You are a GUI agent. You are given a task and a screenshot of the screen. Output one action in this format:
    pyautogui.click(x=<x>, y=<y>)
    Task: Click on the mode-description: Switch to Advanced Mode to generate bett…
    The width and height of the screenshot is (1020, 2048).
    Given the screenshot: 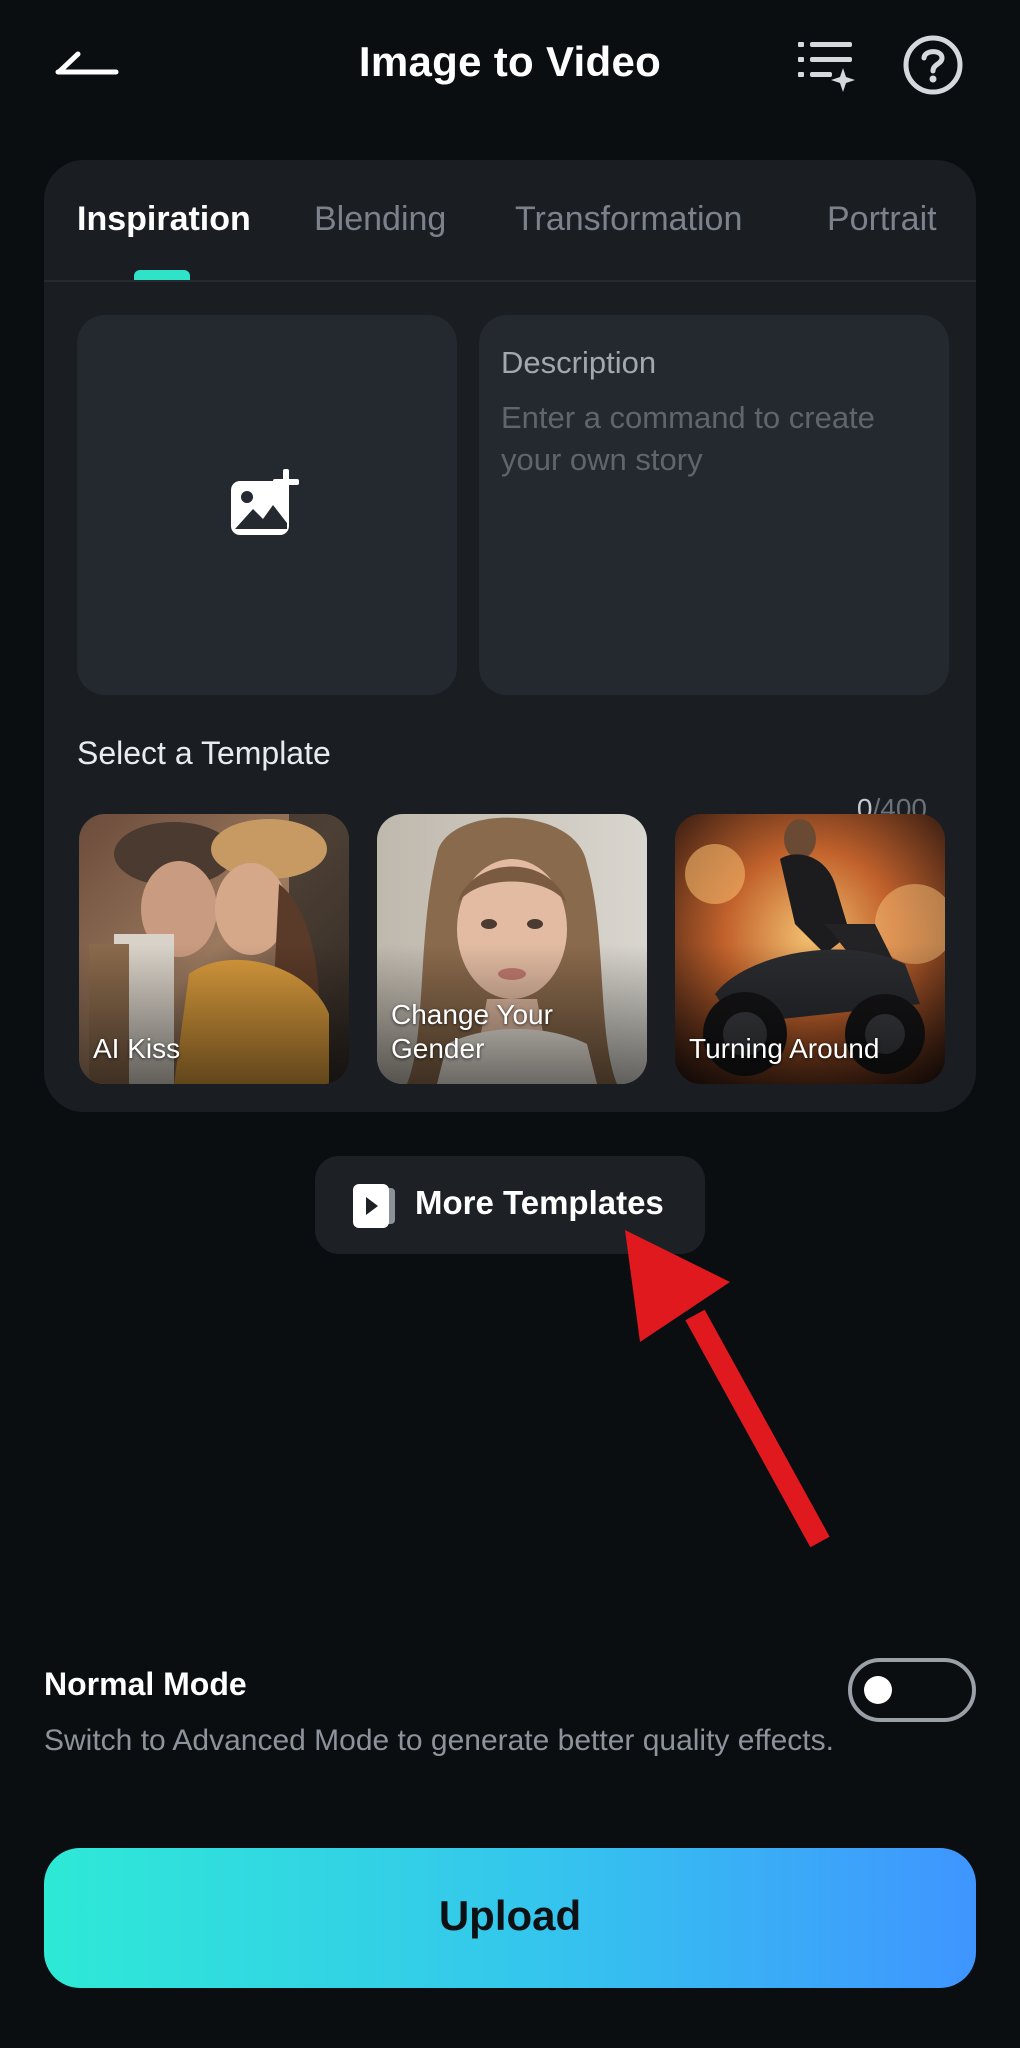 What is the action you would take?
    pyautogui.click(x=439, y=1740)
    